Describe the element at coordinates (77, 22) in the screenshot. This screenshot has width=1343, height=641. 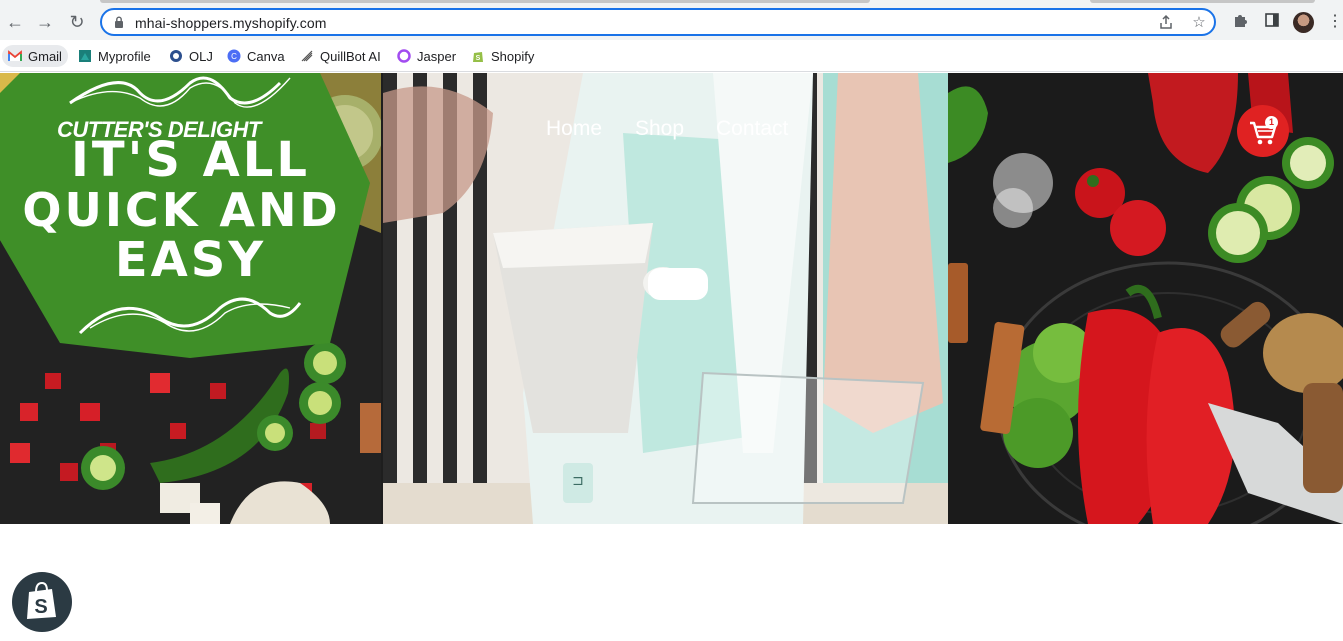
I see `reload-icon: ↻` at that location.